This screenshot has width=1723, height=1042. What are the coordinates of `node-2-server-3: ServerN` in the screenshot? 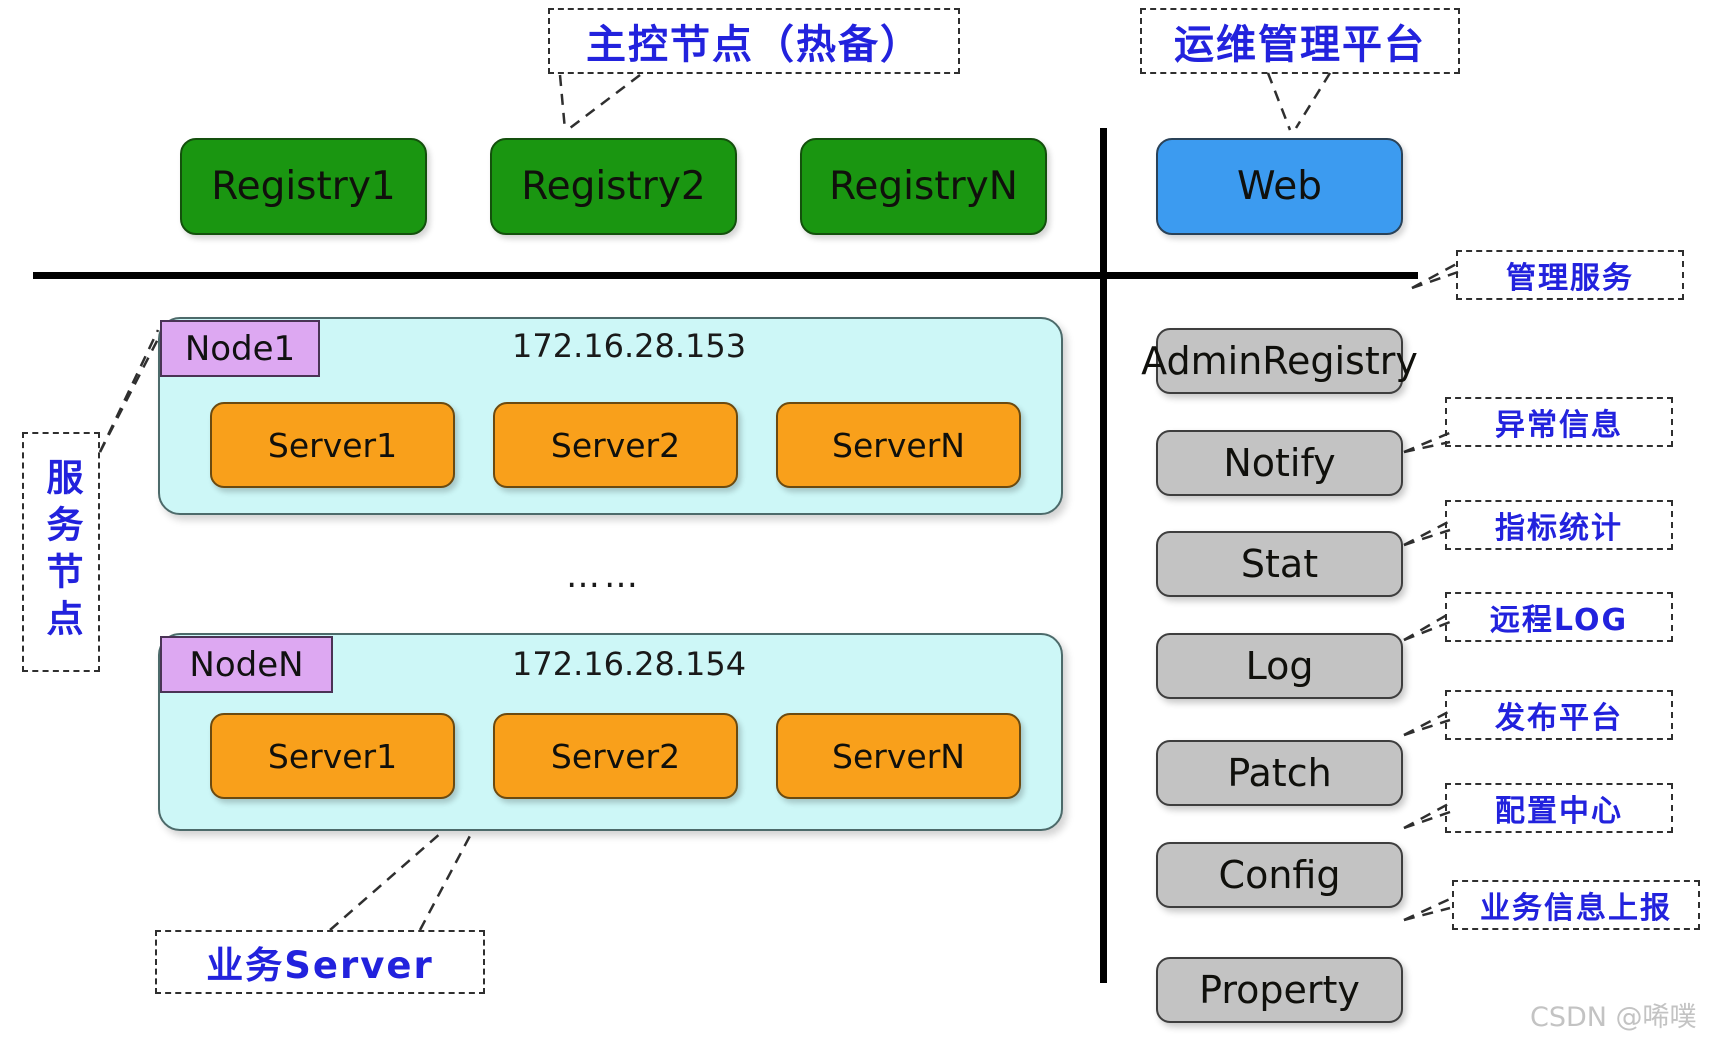 It's located at (898, 756).